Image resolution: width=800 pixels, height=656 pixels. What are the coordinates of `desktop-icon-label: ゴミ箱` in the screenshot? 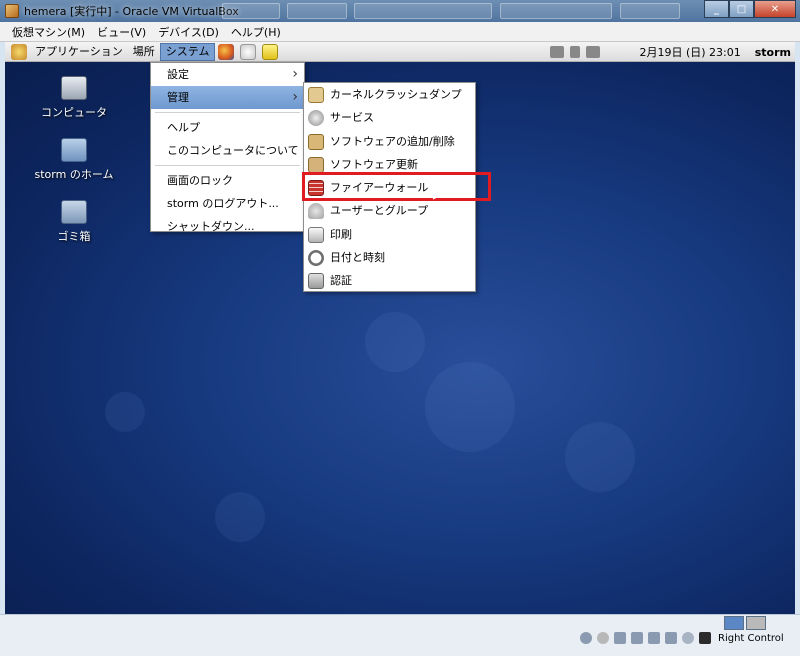 It's located at (74, 236).